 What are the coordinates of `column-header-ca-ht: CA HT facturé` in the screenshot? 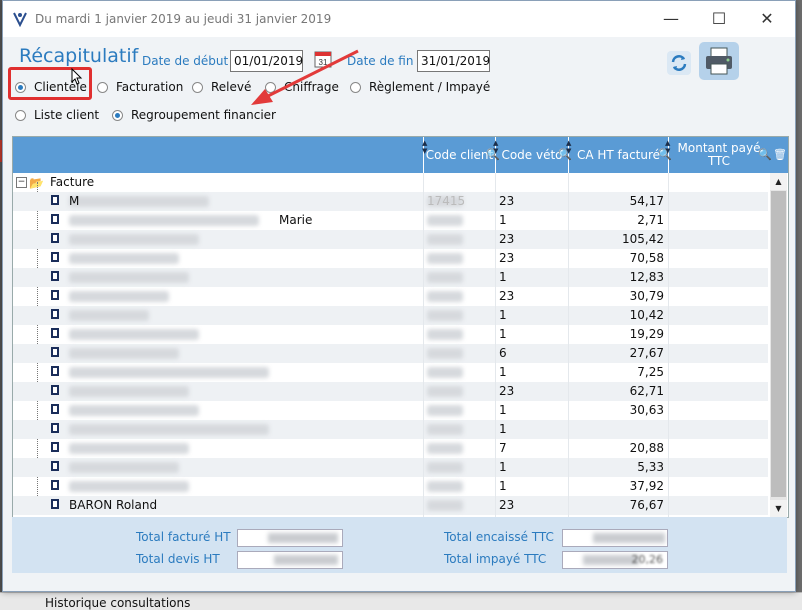 It's located at (618, 155).